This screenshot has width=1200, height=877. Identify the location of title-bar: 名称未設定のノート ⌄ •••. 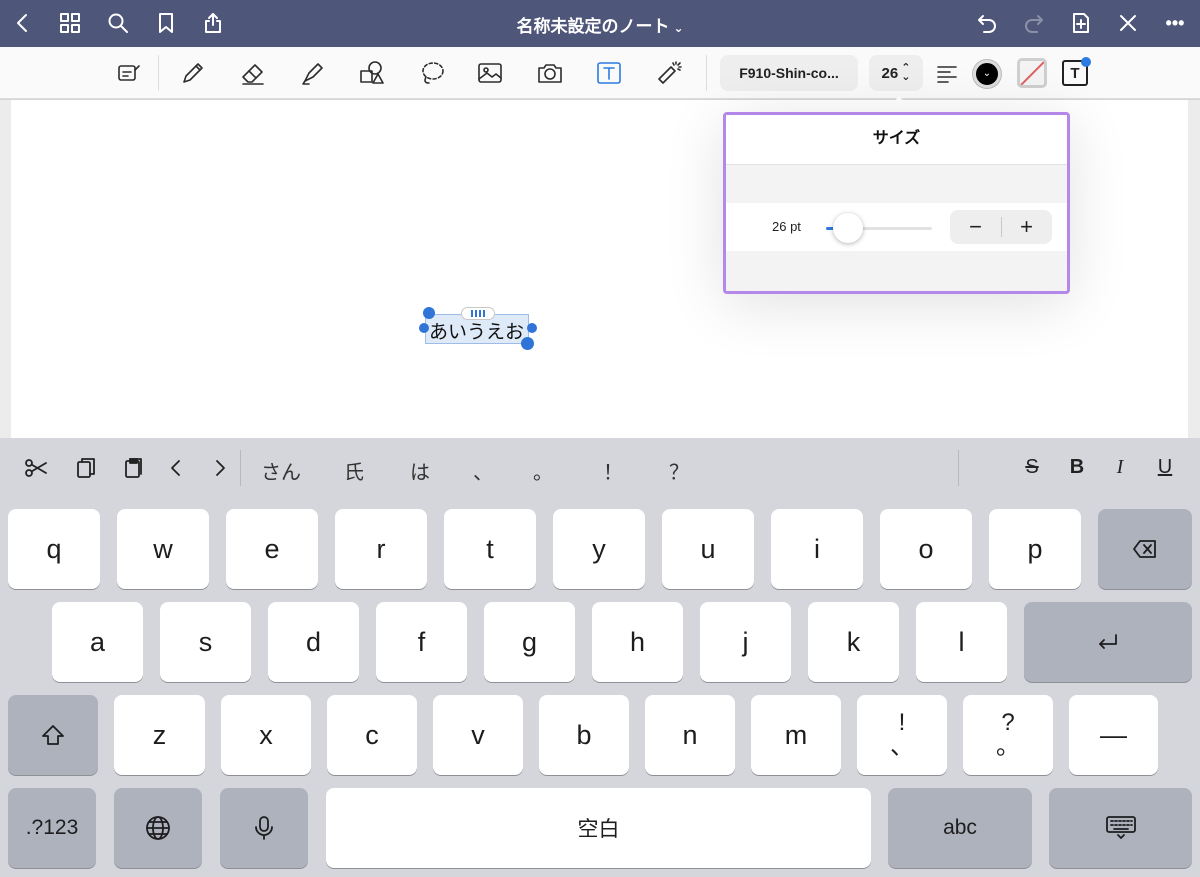
(600, 23).